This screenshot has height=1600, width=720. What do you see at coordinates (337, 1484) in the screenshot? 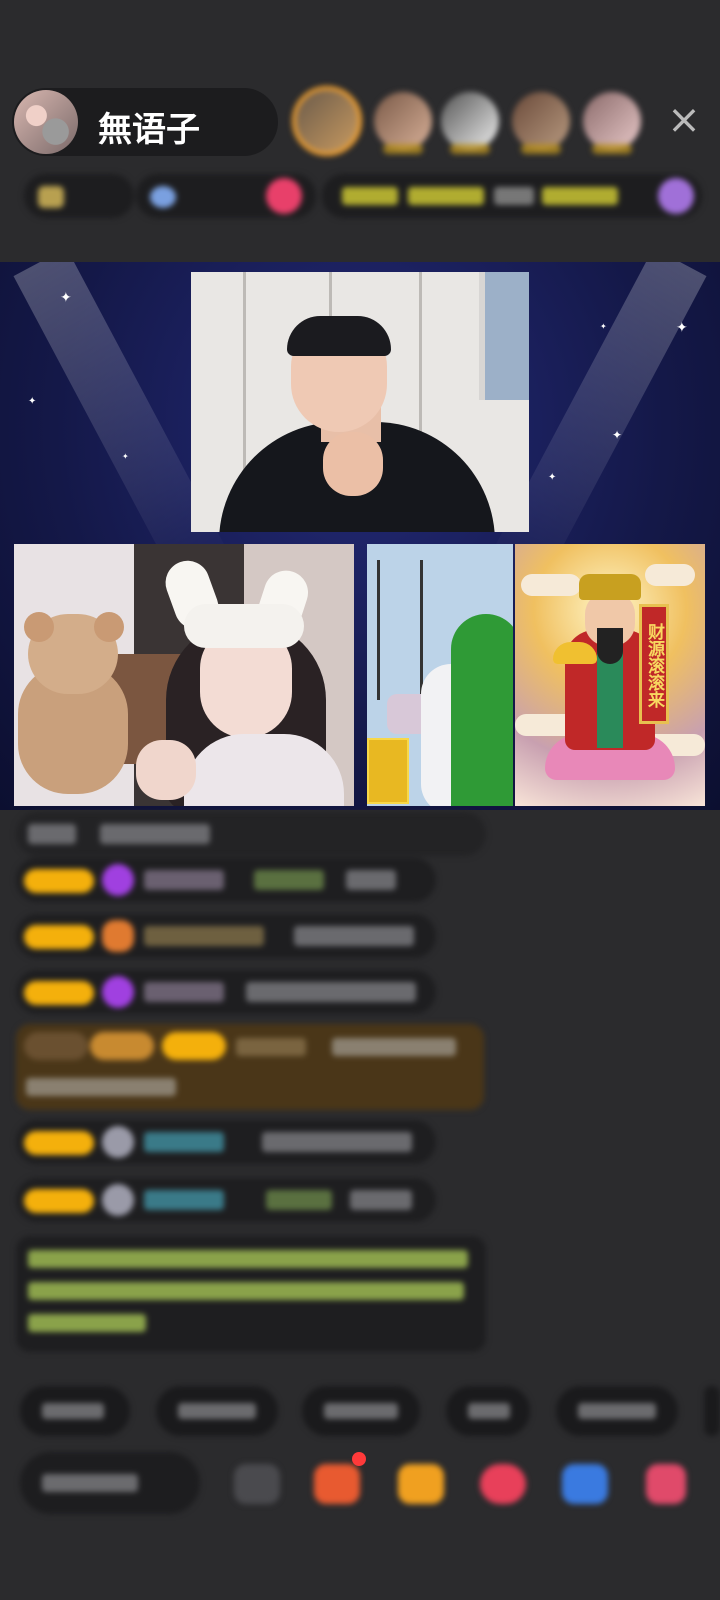
I see `gift-box-icon` at bounding box center [337, 1484].